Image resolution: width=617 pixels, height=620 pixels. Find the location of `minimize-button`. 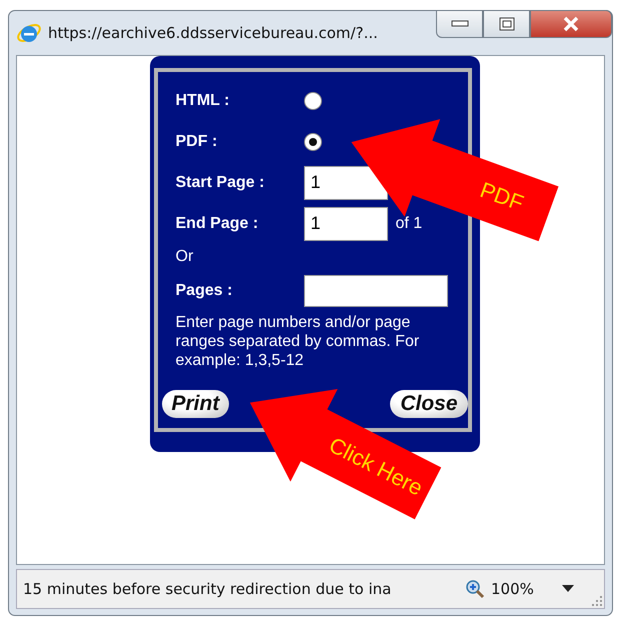

minimize-button is located at coordinates (459, 24).